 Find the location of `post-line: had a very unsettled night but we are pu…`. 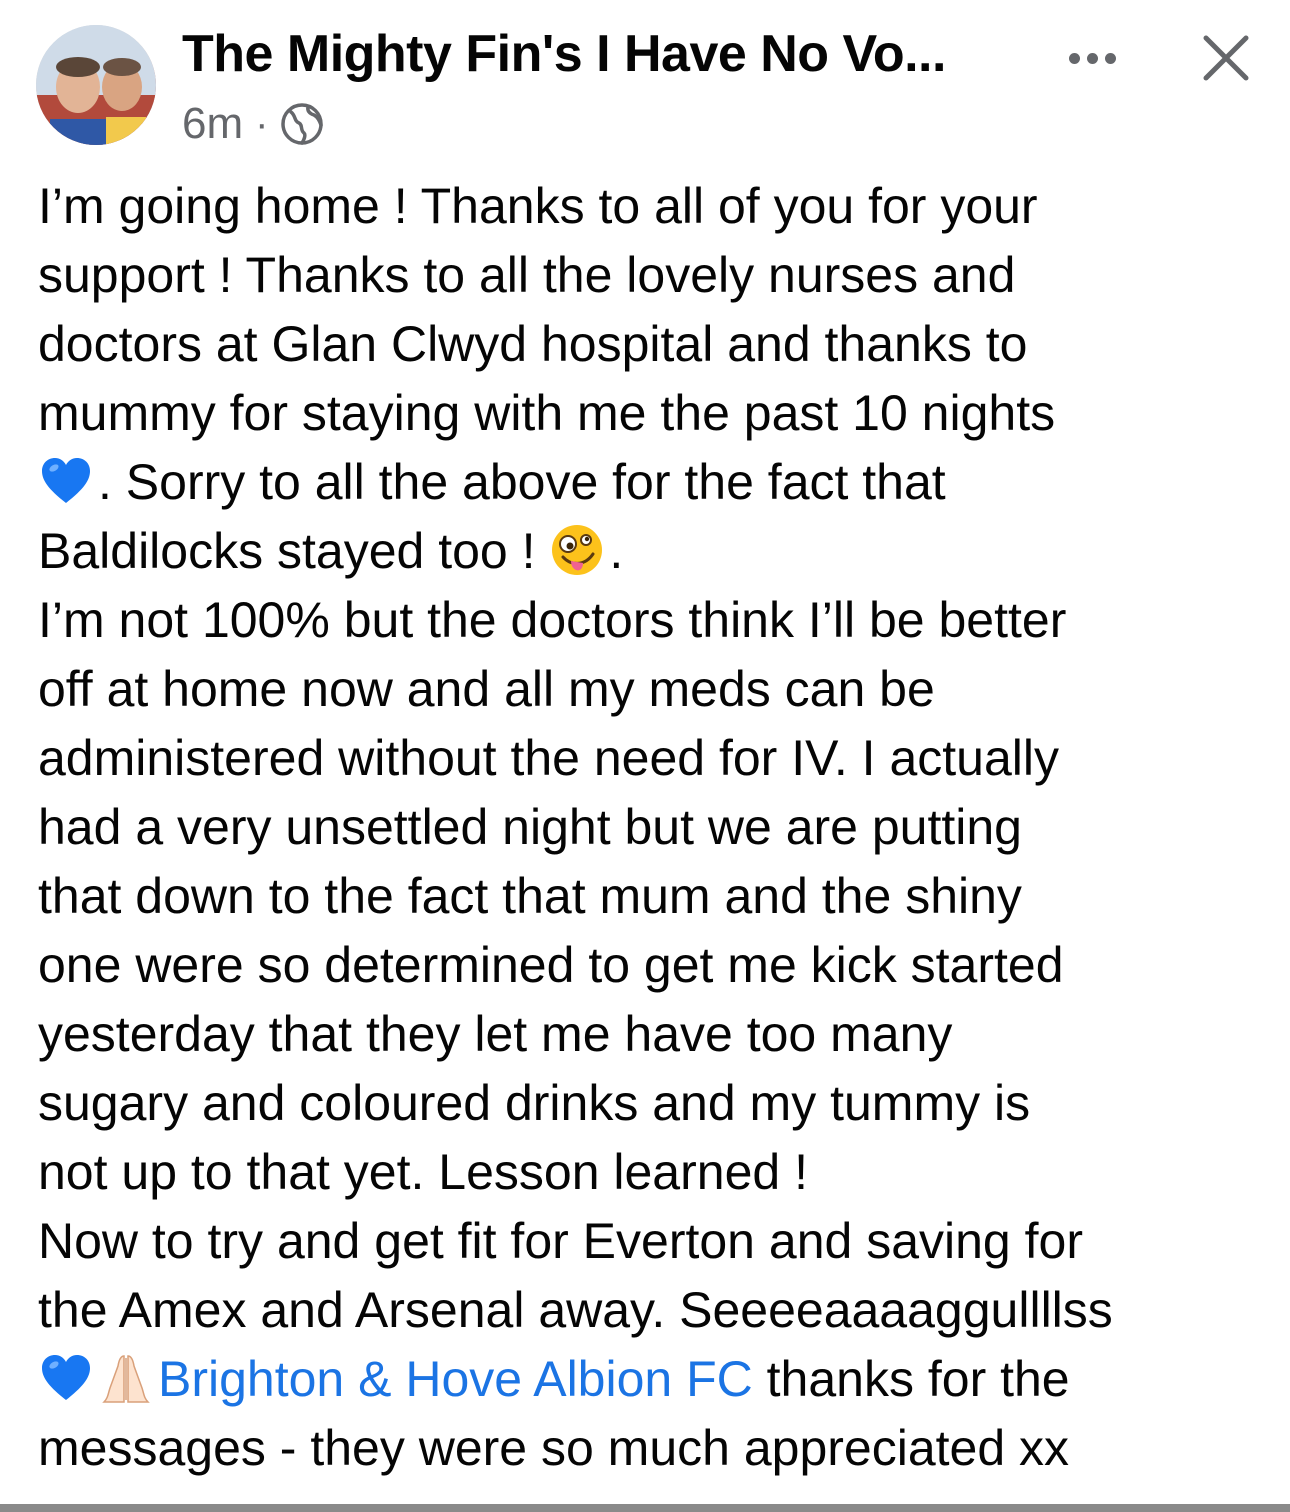

post-line: had a very unsettled night but we are pu… is located at coordinates (530, 827).